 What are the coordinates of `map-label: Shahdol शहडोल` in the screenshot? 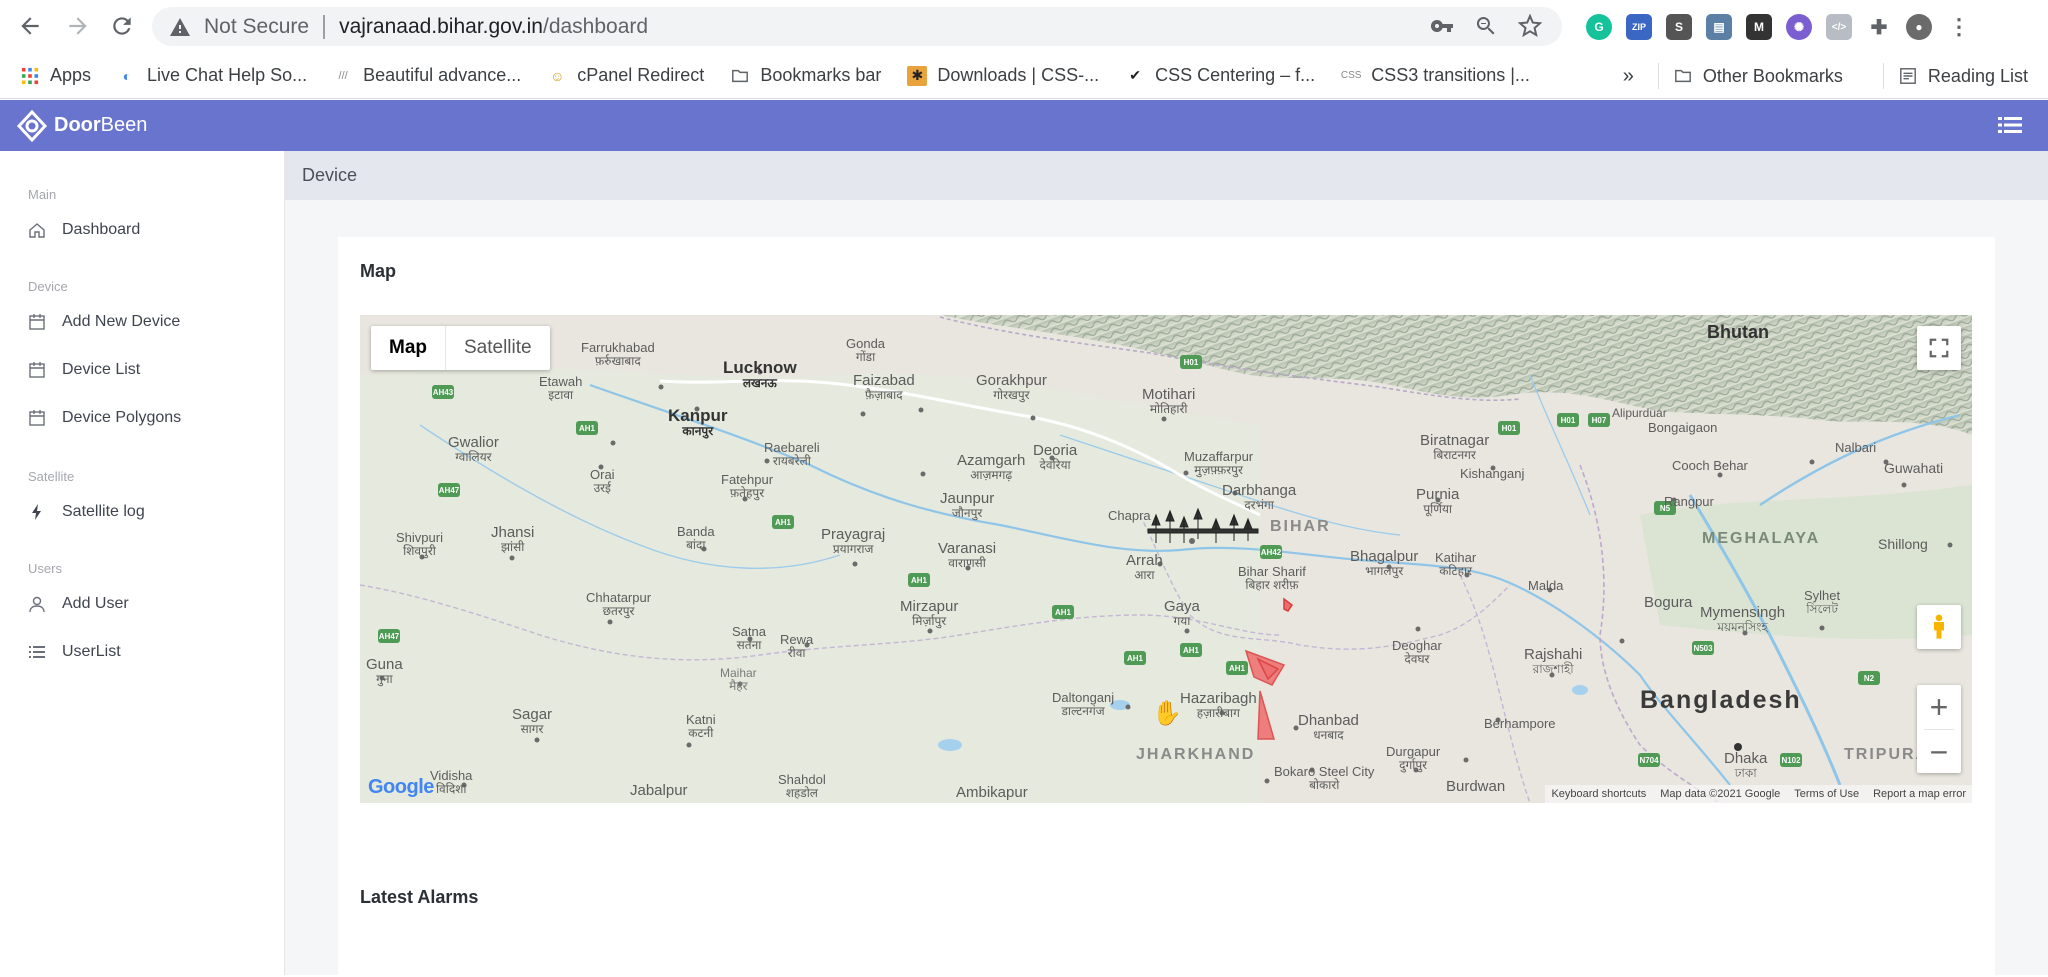 It's located at (802, 786).